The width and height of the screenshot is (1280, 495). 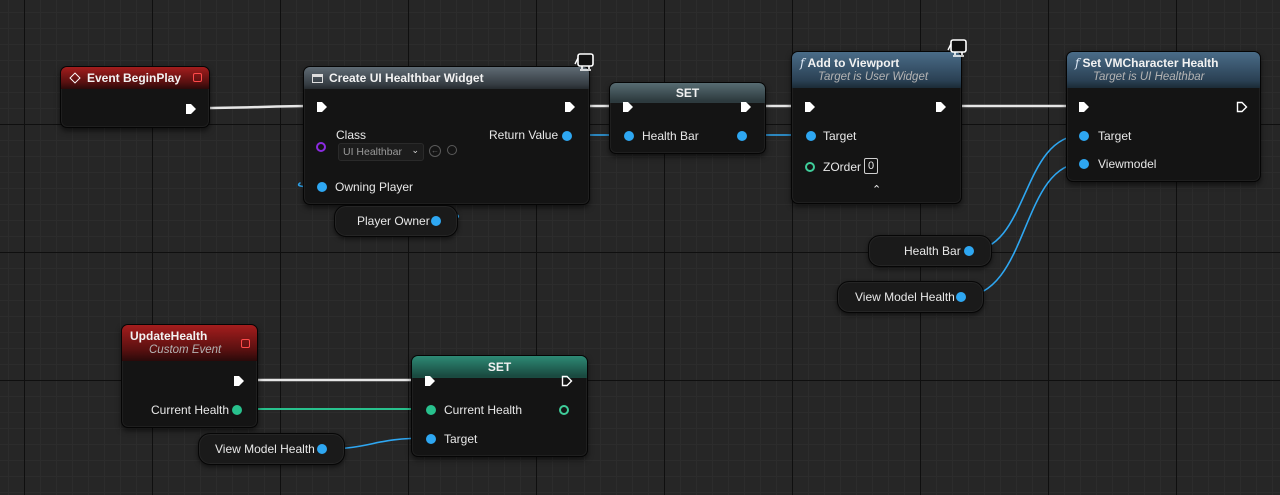 What do you see at coordinates (483, 410) in the screenshot?
I see `current-health-set-label: Current Health` at bounding box center [483, 410].